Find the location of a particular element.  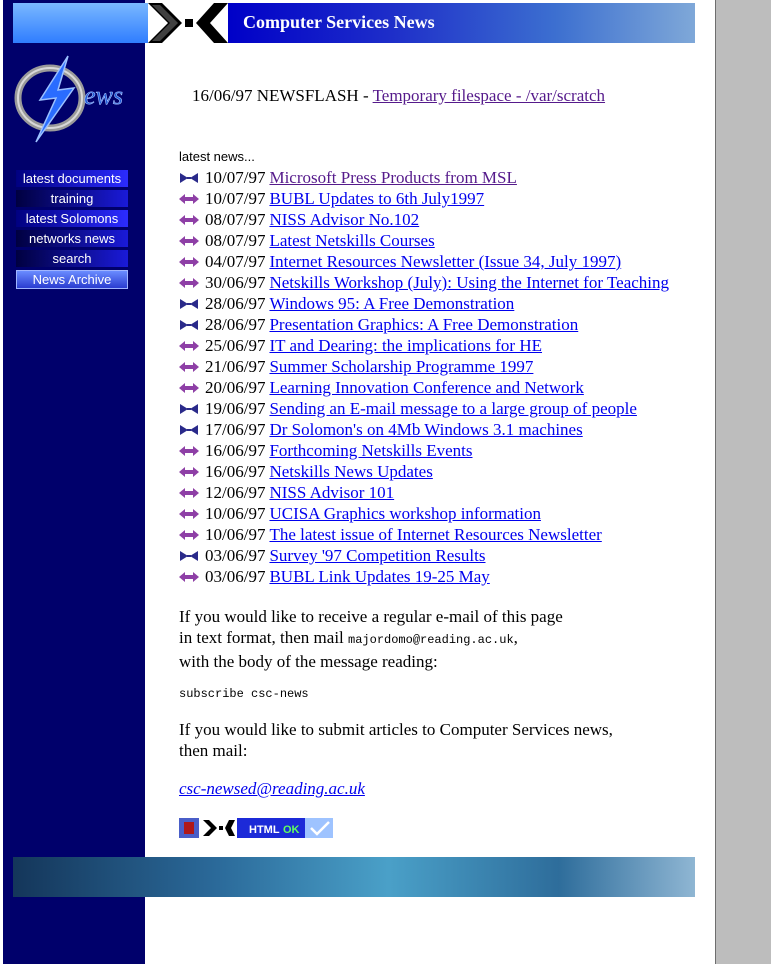

nav-training: training is located at coordinates (72, 198).